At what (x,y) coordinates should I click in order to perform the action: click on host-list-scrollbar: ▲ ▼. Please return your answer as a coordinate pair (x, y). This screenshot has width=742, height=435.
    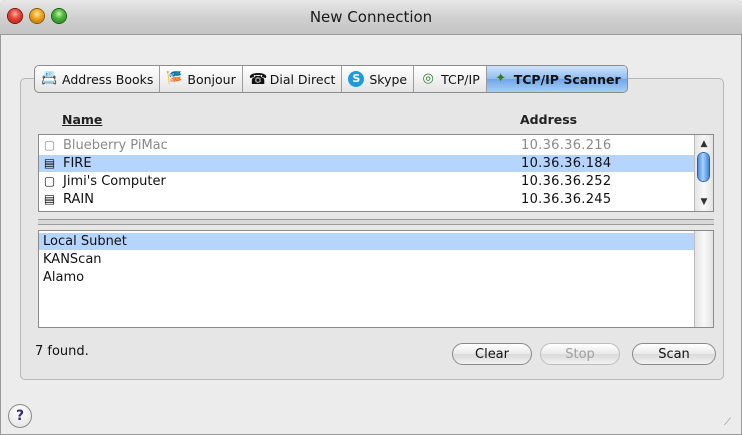
    Looking at the image, I should click on (703, 173).